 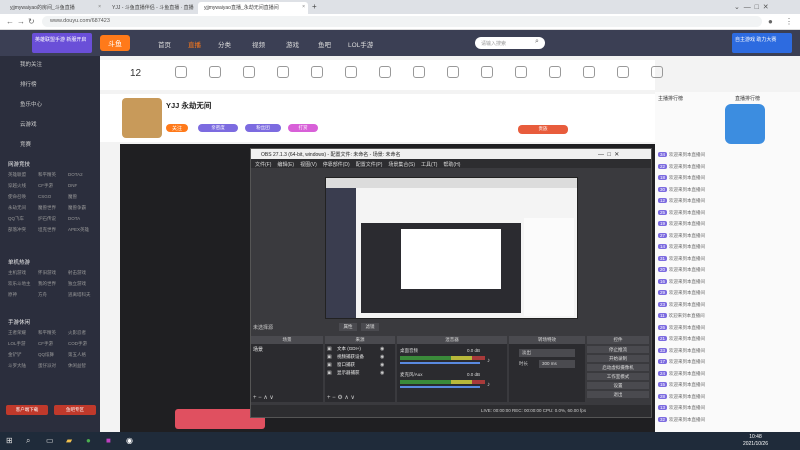 What do you see at coordinates (47, 219) in the screenshot?
I see `sidebar-category-link: 炉石传说` at bounding box center [47, 219].